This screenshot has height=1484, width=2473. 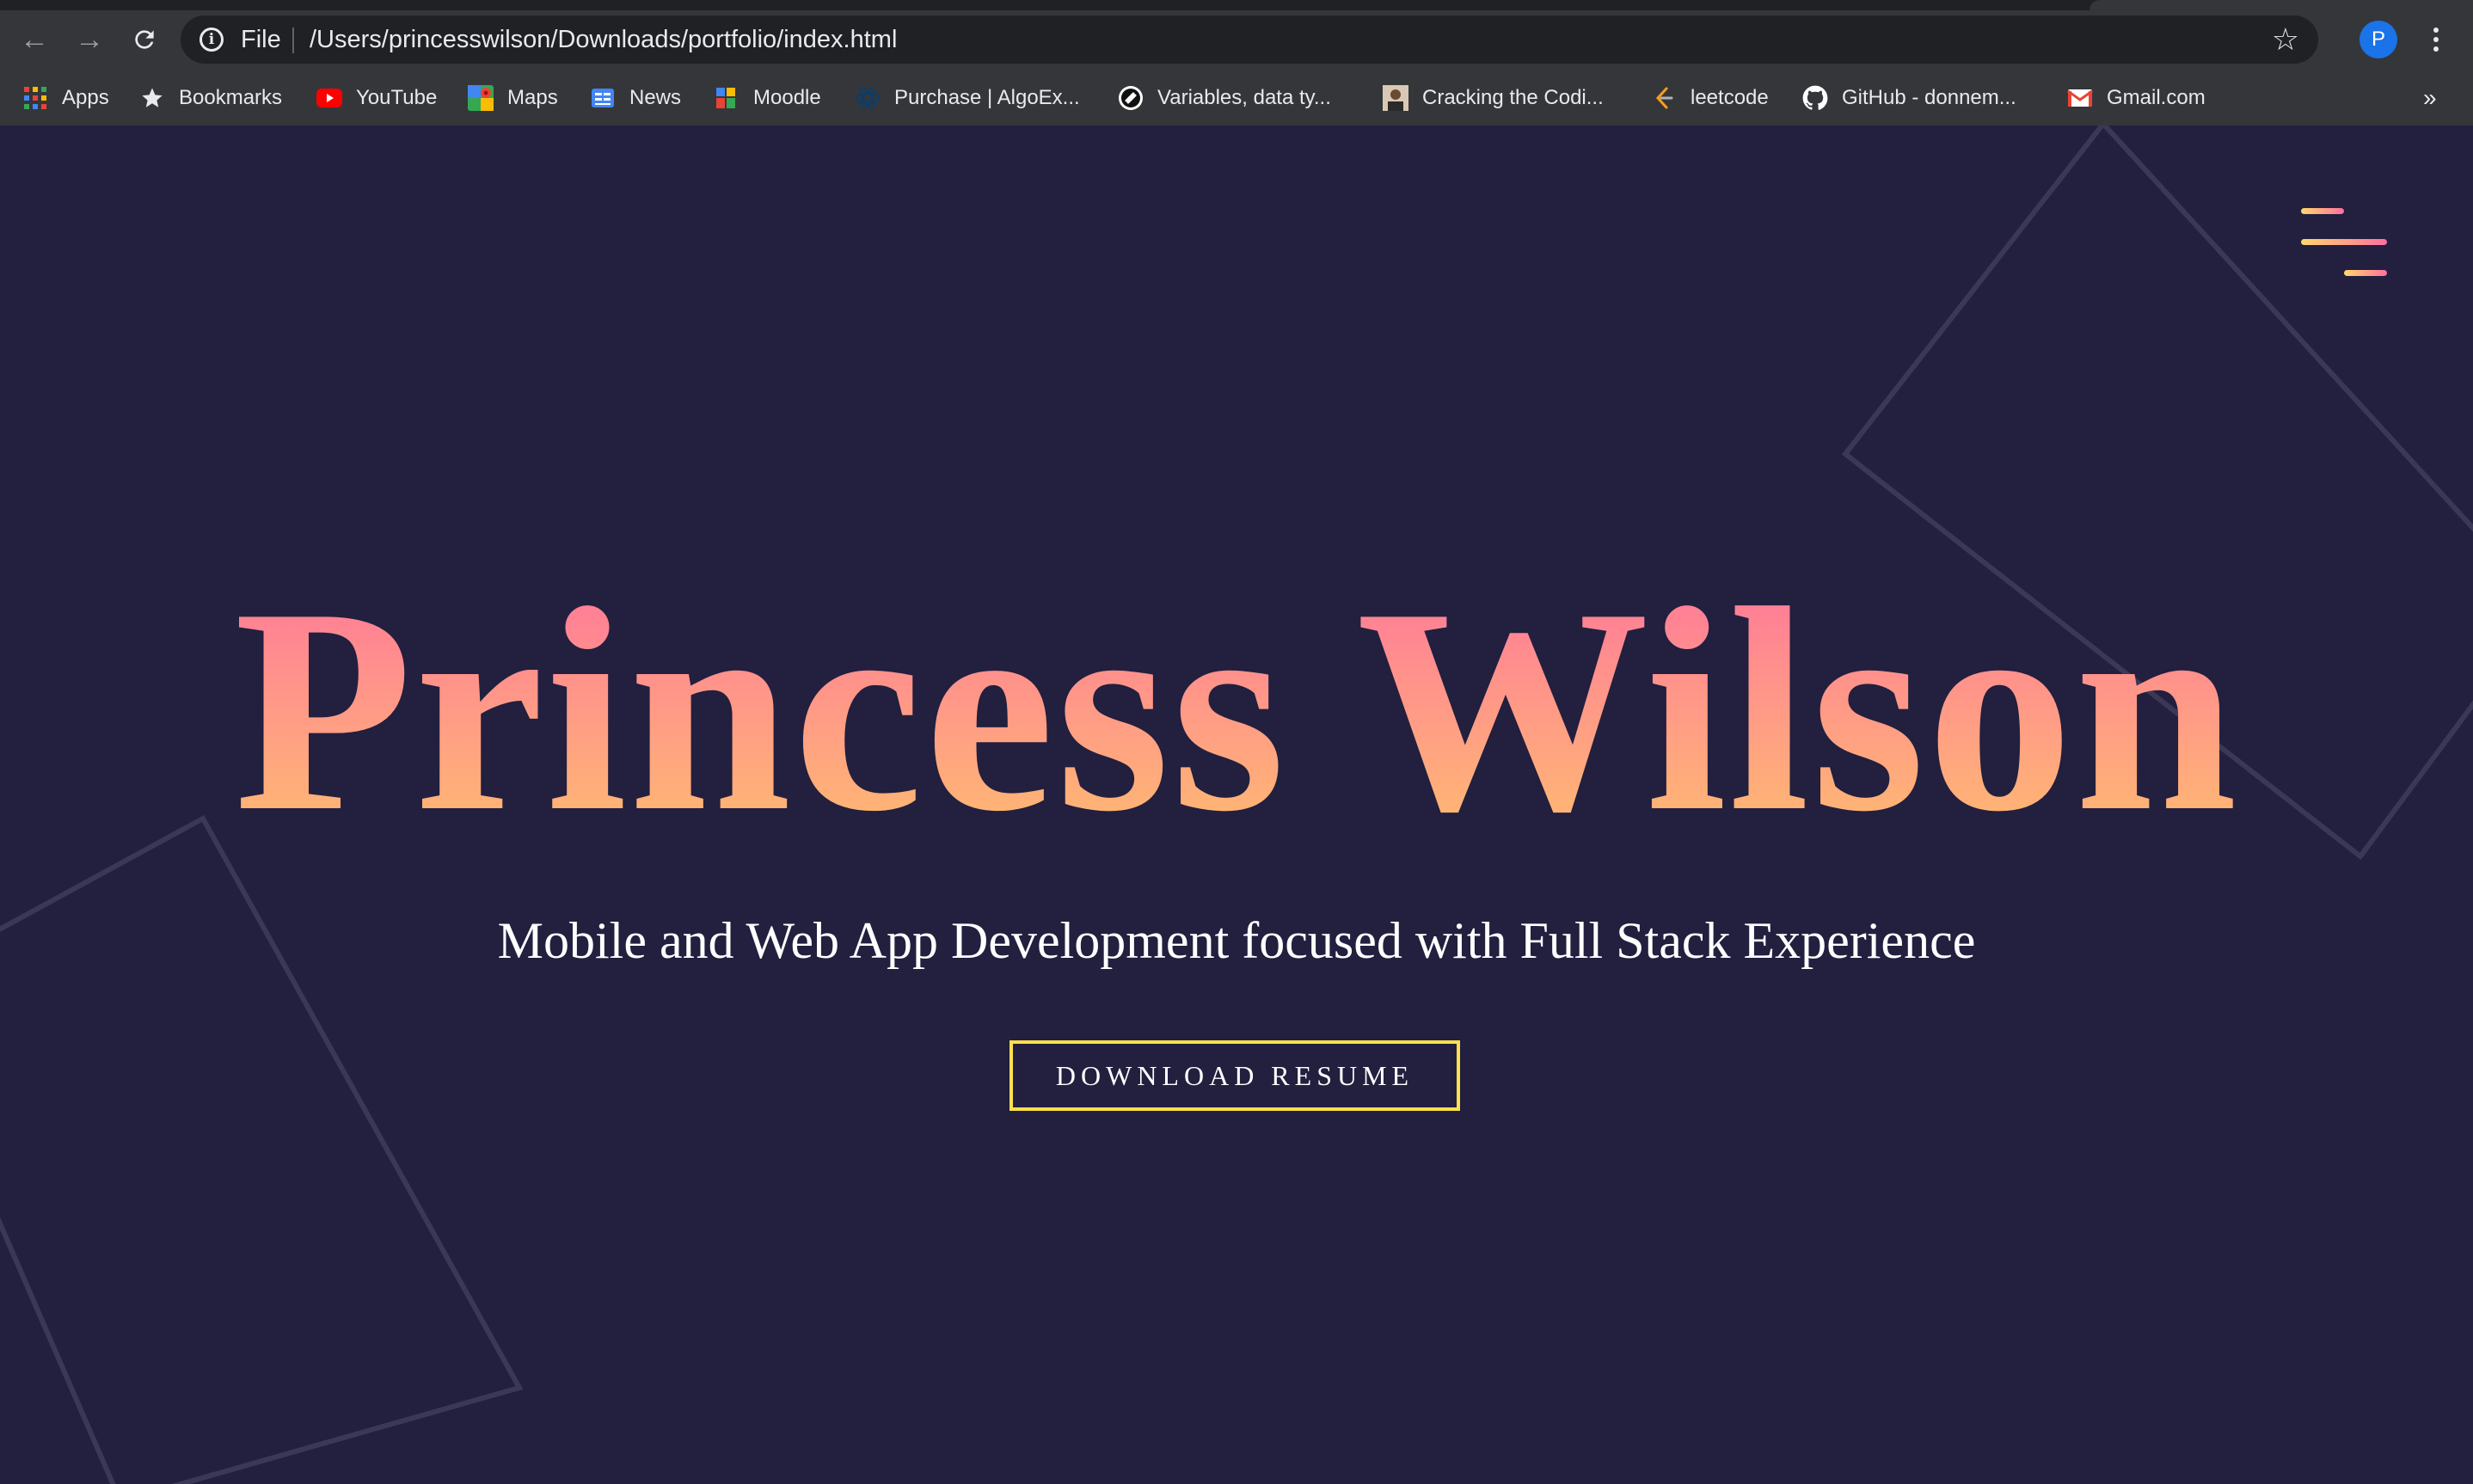 I want to click on gmail-icon, so click(x=2080, y=98).